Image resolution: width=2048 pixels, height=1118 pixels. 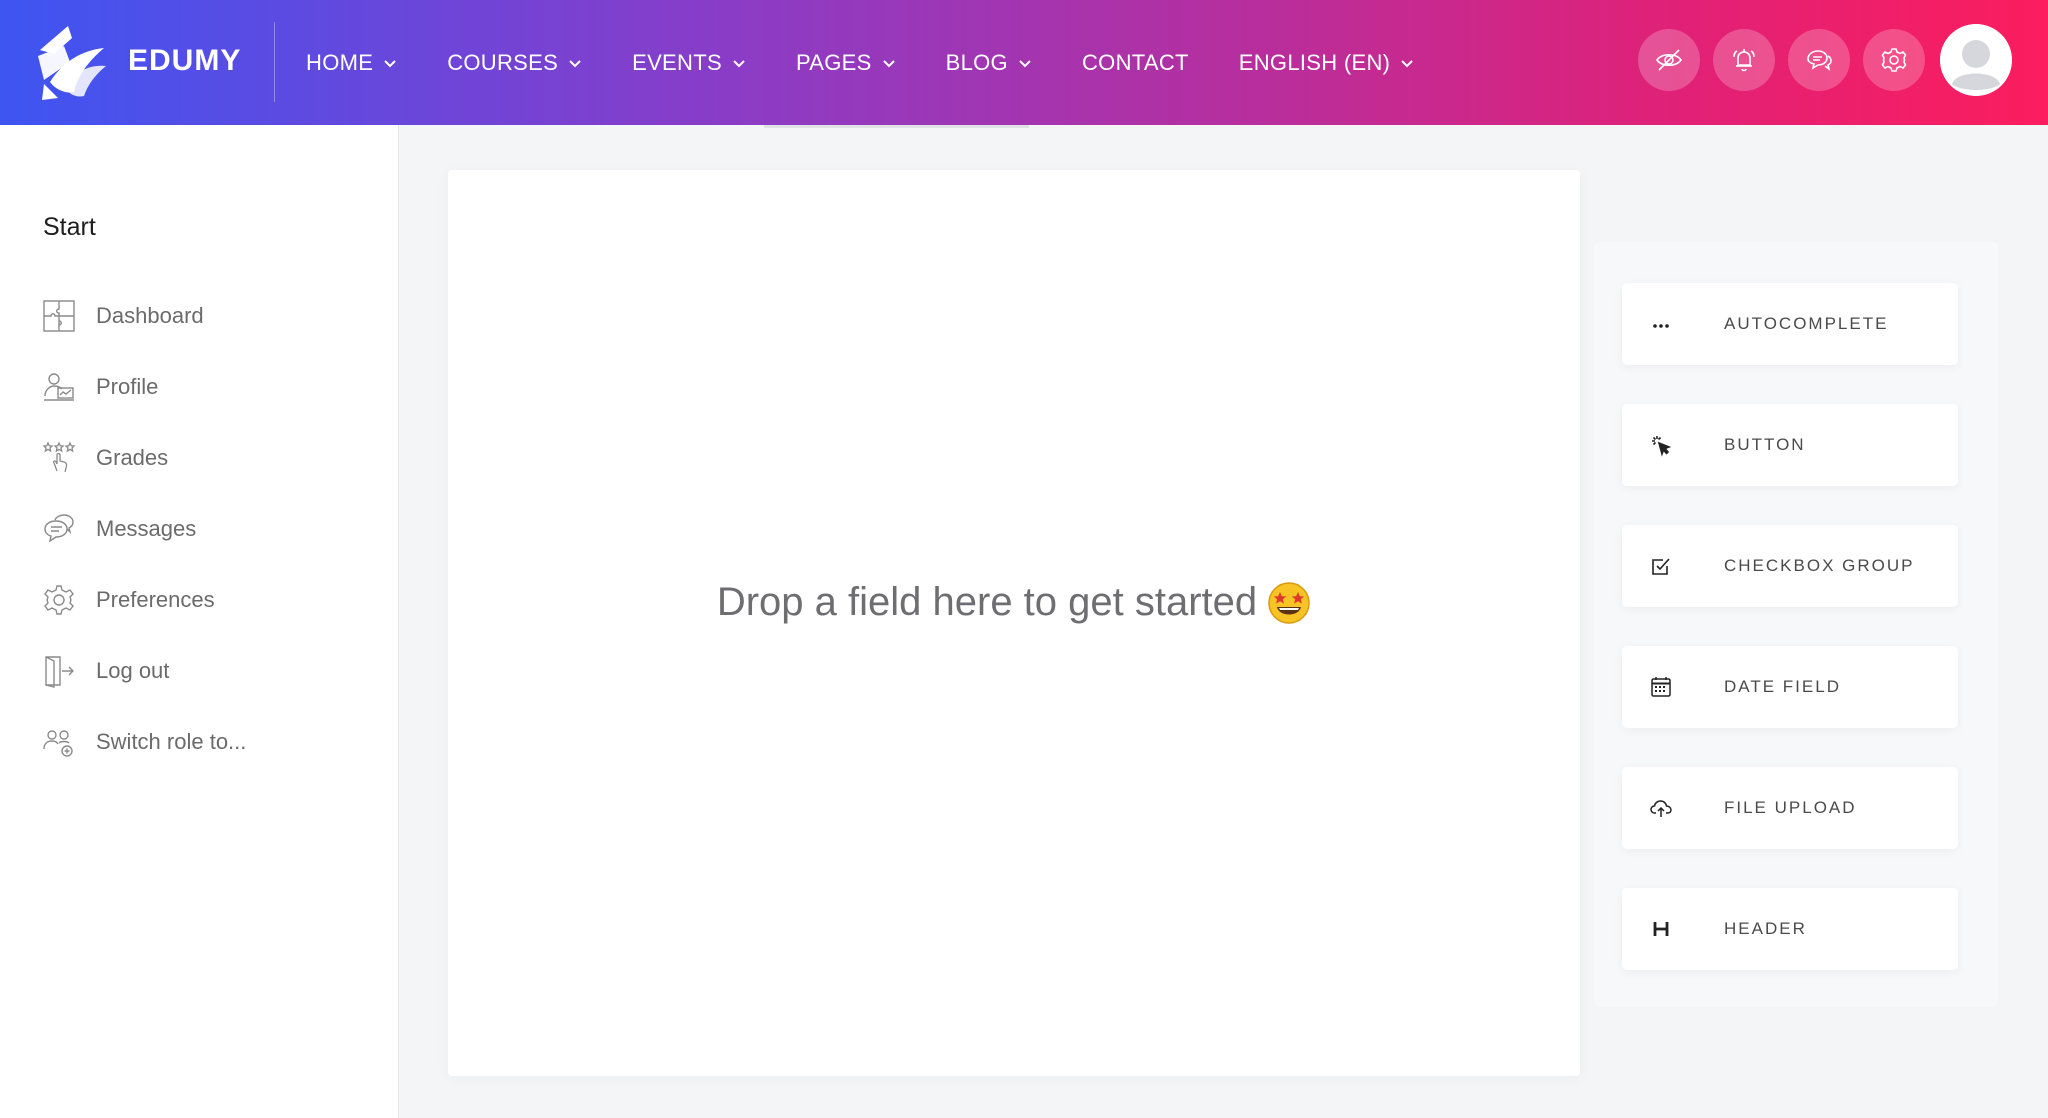 What do you see at coordinates (1806, 323) in the screenshot?
I see `field-label: AUTOCOMPLETE` at bounding box center [1806, 323].